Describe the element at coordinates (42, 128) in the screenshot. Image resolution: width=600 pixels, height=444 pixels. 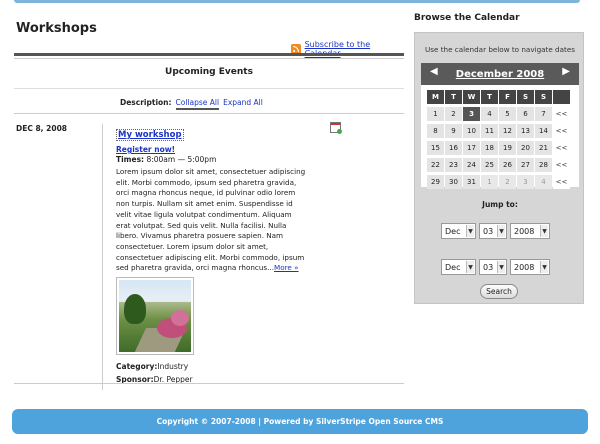
I see `event-date: DEC 8, 2008` at that location.